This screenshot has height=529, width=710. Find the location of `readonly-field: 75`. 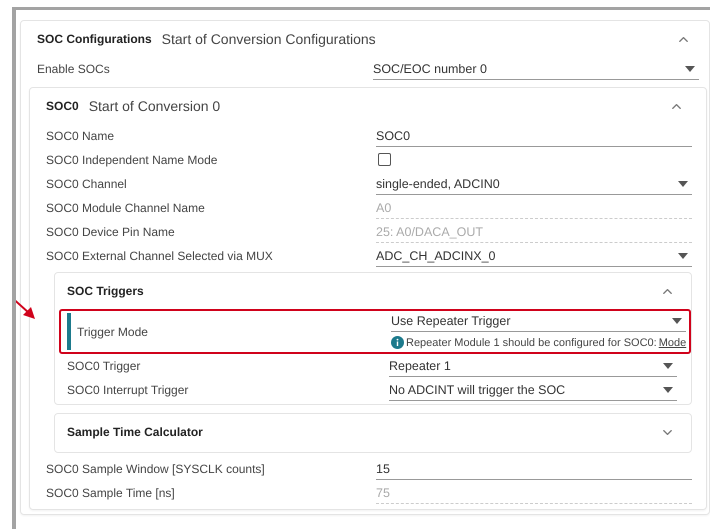

readonly-field: 75 is located at coordinates (534, 493).